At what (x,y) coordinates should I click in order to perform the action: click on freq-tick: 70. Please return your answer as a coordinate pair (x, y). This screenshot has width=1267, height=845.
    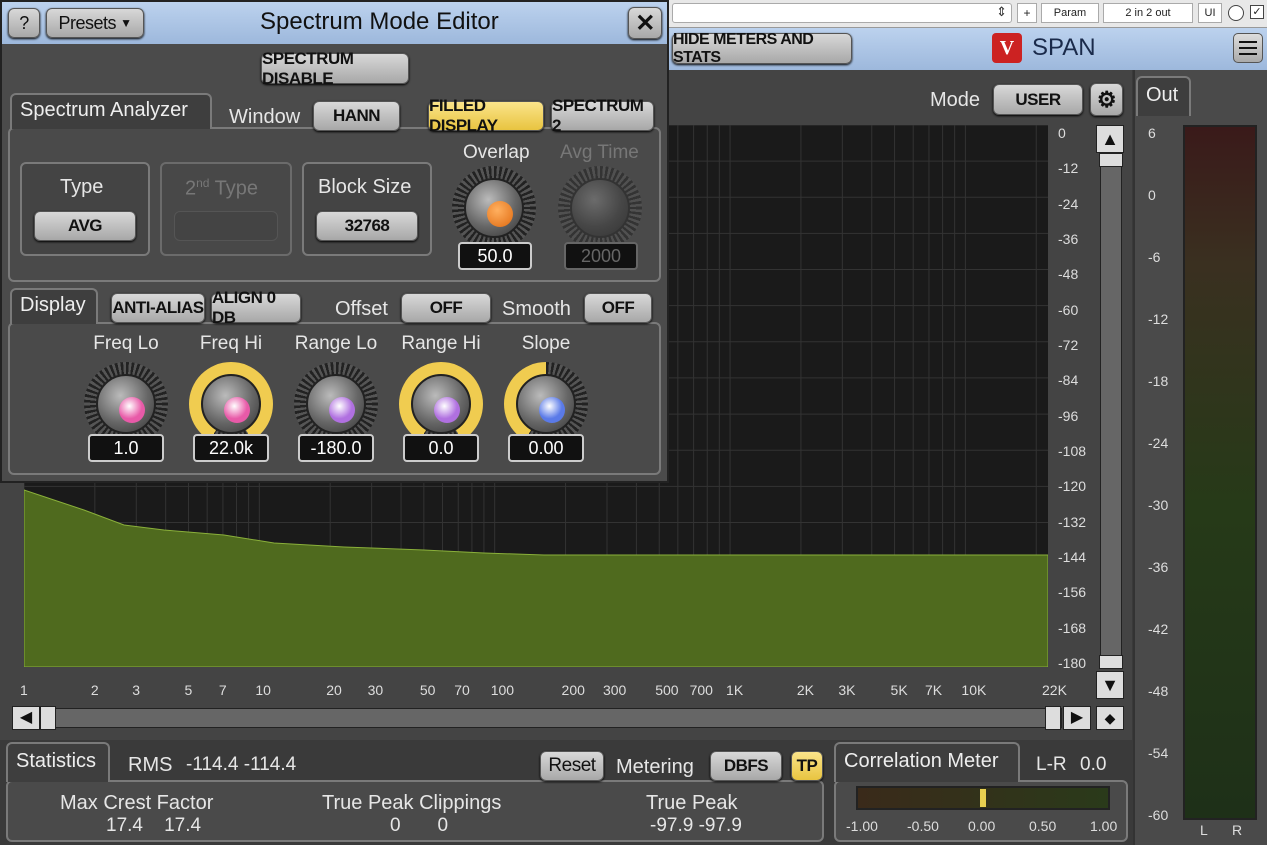
    Looking at the image, I should click on (462, 690).